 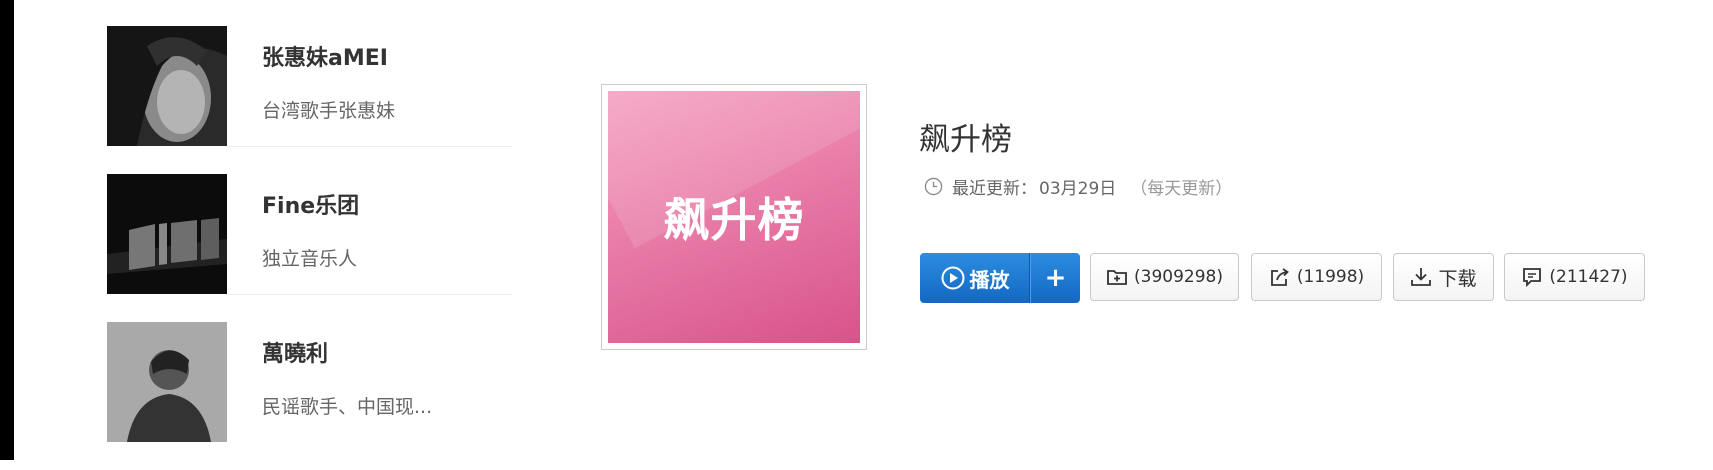 What do you see at coordinates (310, 259) in the screenshot?
I see `artist-desc: 独立音乐人` at bounding box center [310, 259].